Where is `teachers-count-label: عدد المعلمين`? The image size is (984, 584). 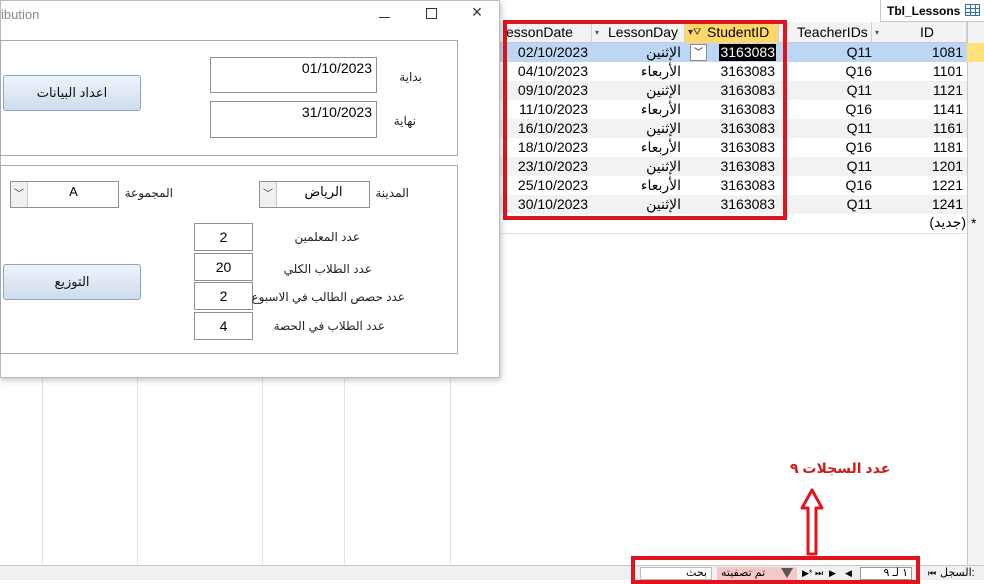
teachers-count-label: عدد المعلمين is located at coordinates (327, 237).